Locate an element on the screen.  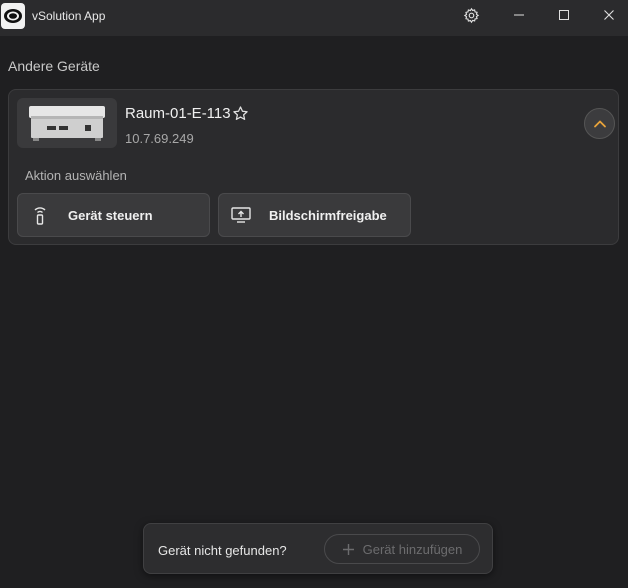
screen-share-button: Bildschirmfreigabe is located at coordinates (314, 215).